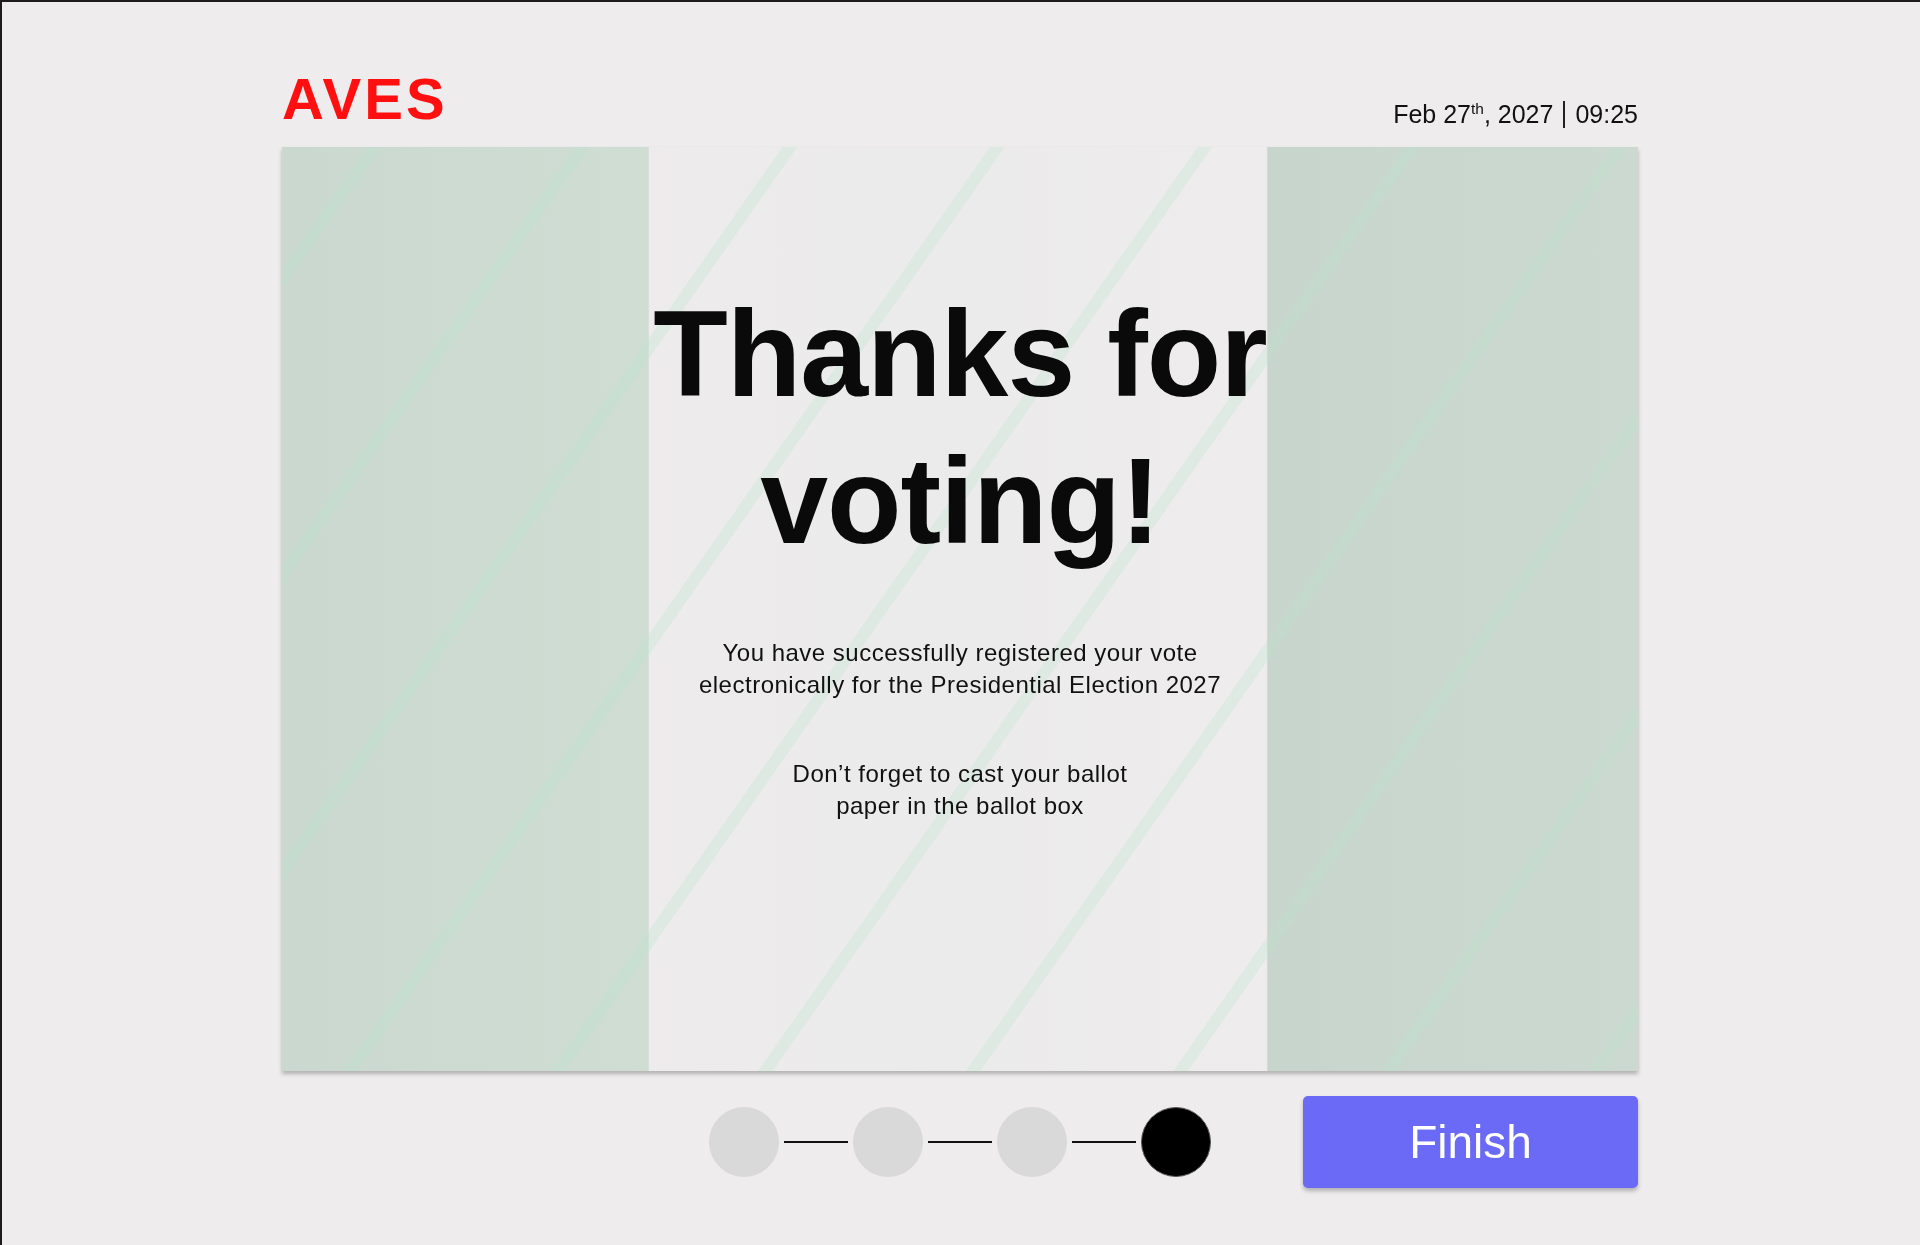 The image size is (1920, 1245). What do you see at coordinates (960, 669) in the screenshot?
I see `confirmation-message: You have successfully registered your vote electronically for the Presidential Election 2027` at bounding box center [960, 669].